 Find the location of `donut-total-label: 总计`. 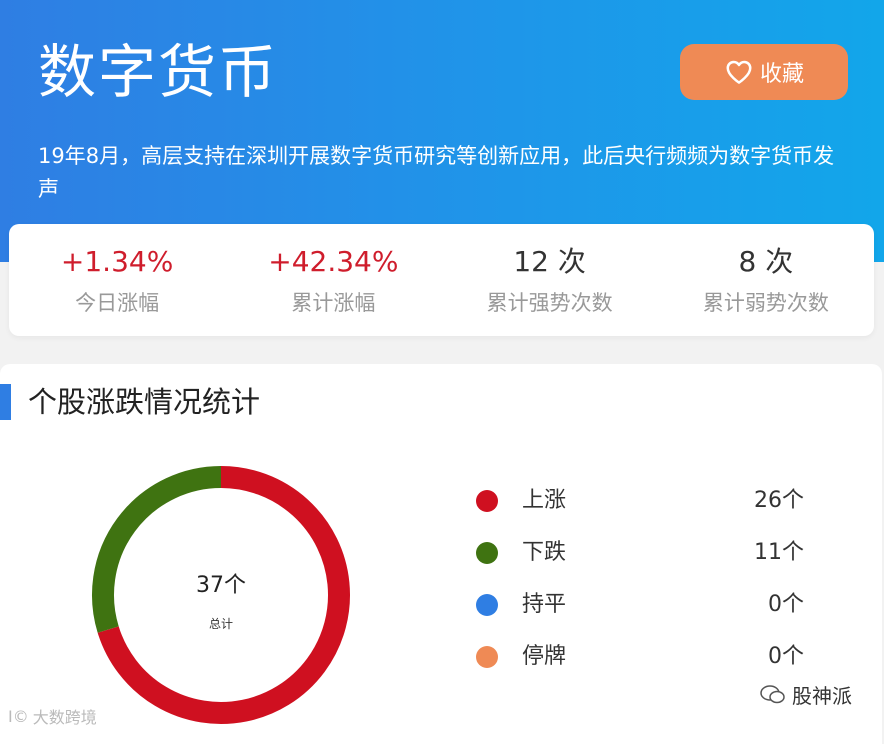

donut-total-label: 总计 is located at coordinates (221, 624).